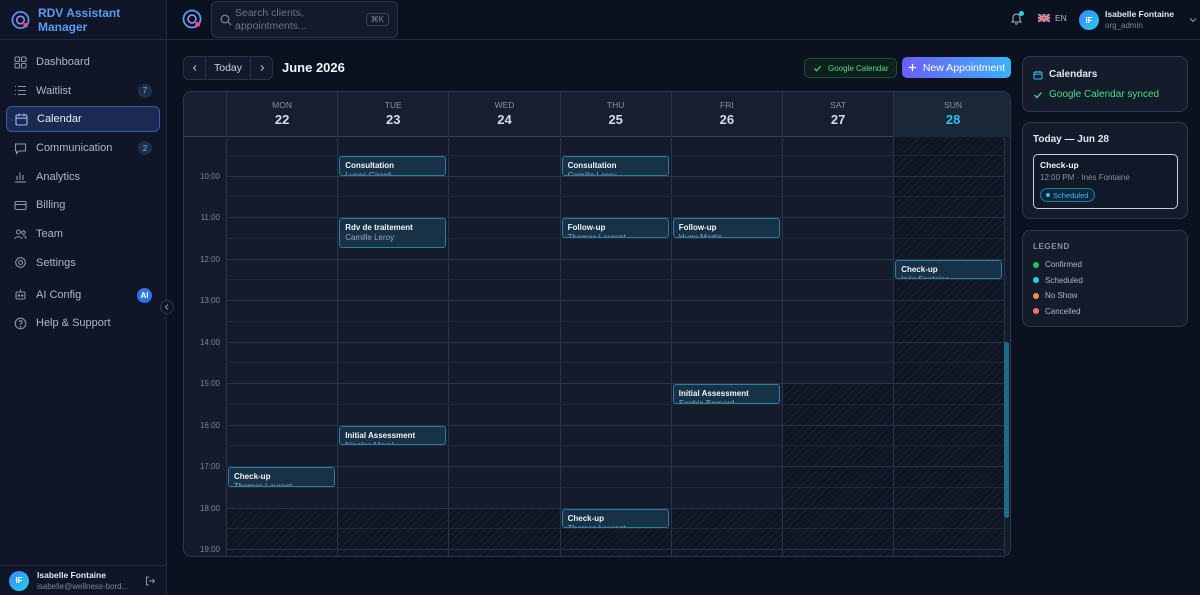  I want to click on time-label: 10:00, so click(209, 176).